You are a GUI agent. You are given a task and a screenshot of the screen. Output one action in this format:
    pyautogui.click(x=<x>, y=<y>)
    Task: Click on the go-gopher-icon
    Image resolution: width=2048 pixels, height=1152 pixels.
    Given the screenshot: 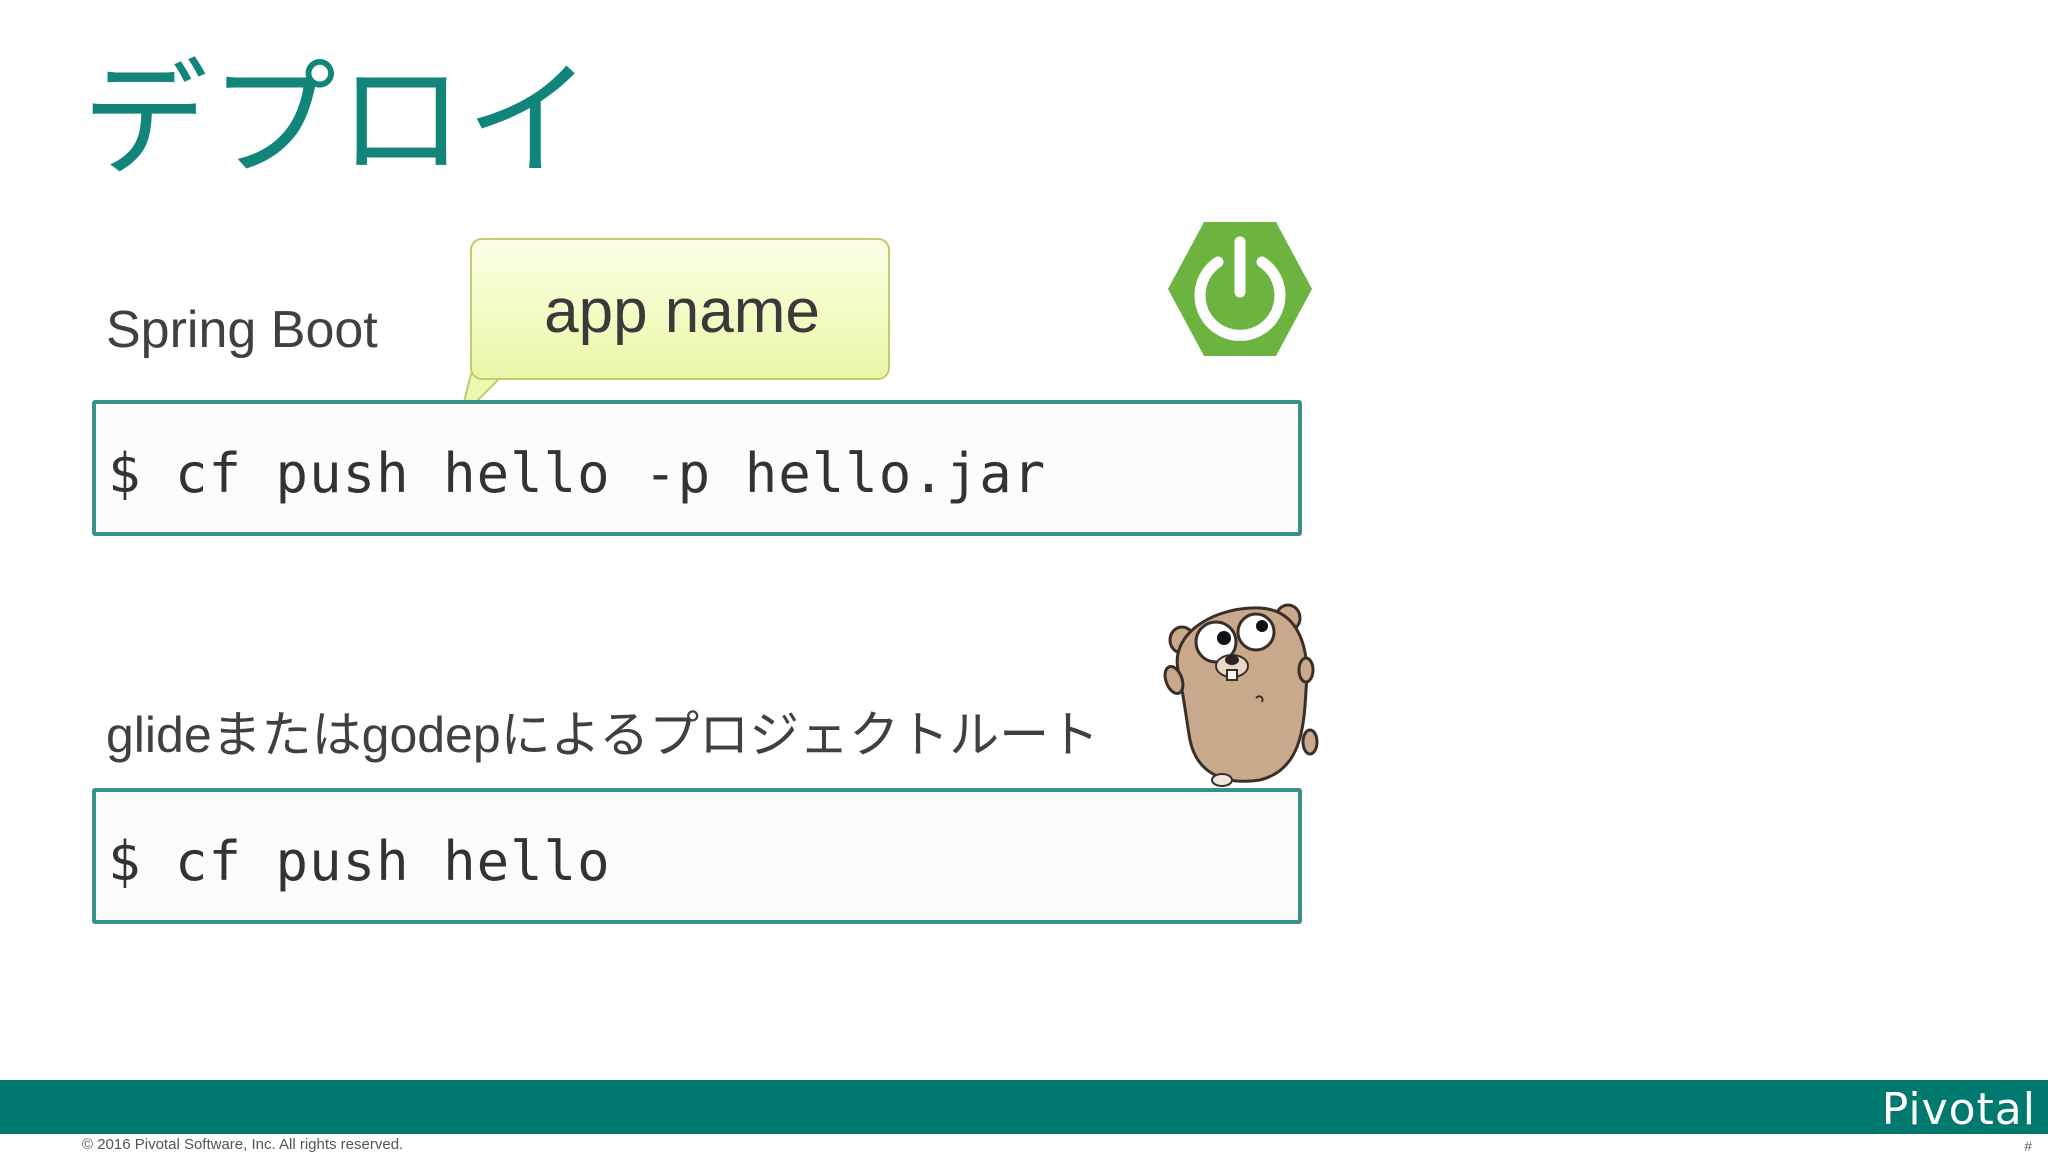 What is the action you would take?
    pyautogui.click(x=1241, y=695)
    